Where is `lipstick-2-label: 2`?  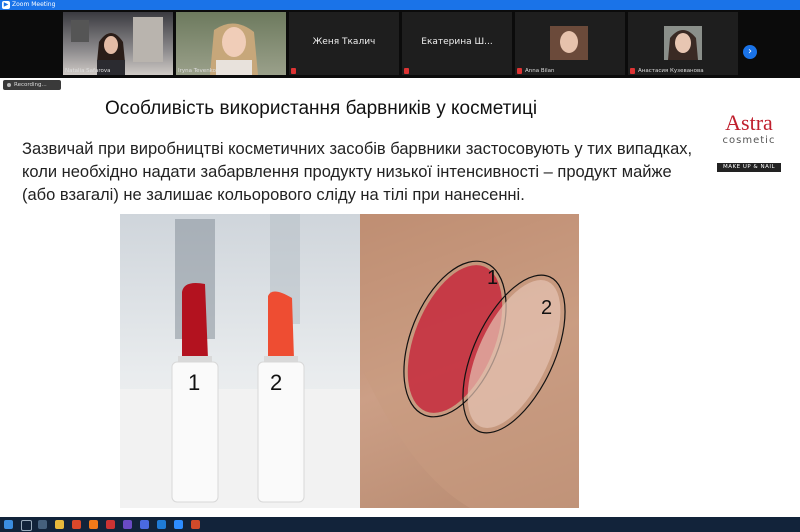
lipstick-2-label: 2 is located at coordinates (276, 382).